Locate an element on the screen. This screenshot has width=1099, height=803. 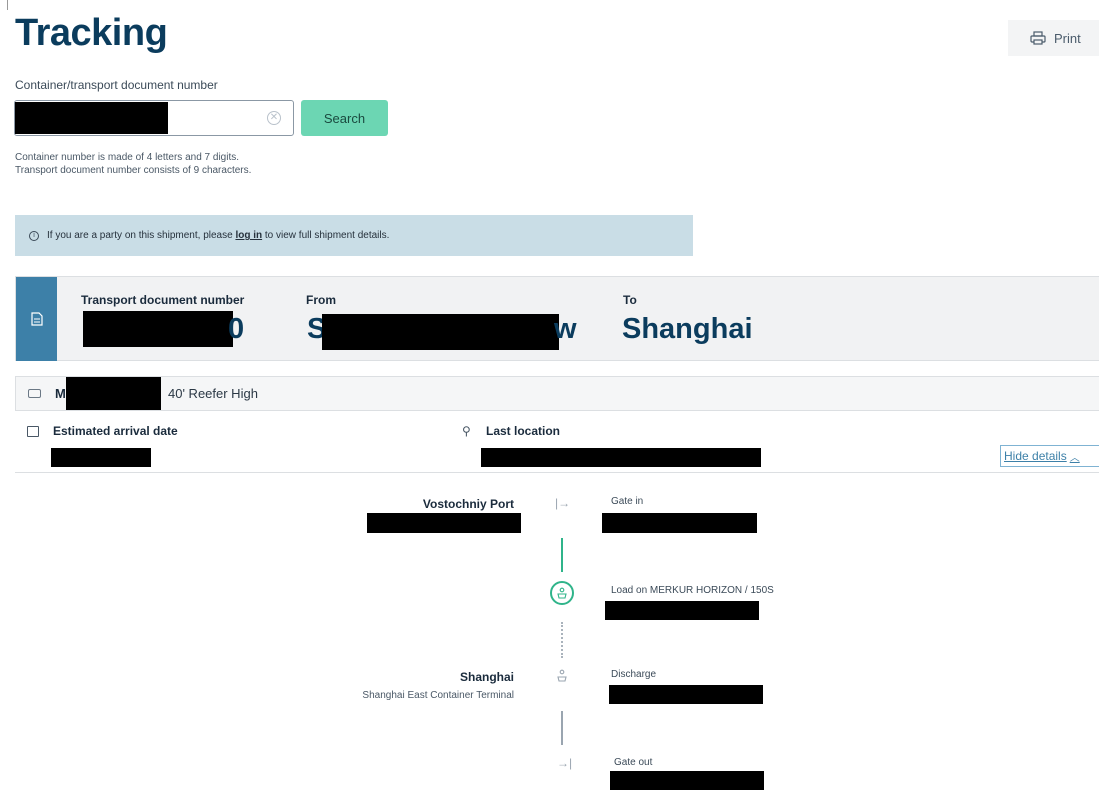
print-label: Print is located at coordinates (1067, 38).